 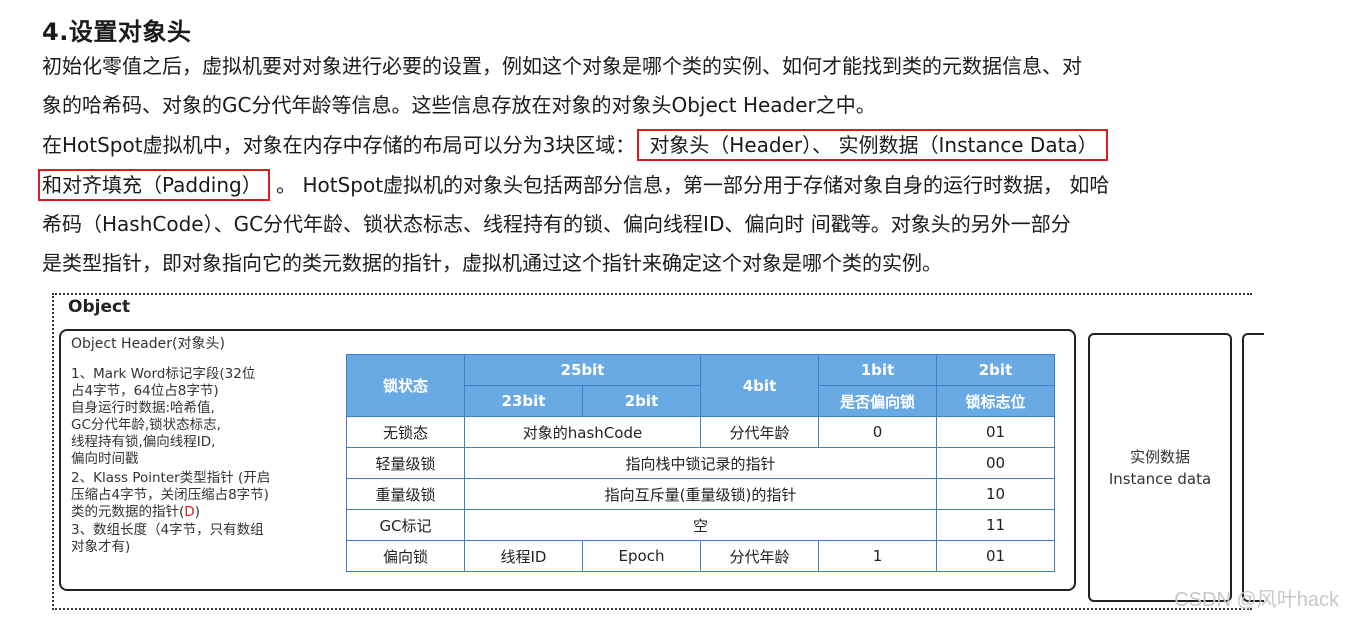 What do you see at coordinates (154, 185) in the screenshot?
I see `highlight-box-padding: 和对齐填充（Padding）` at bounding box center [154, 185].